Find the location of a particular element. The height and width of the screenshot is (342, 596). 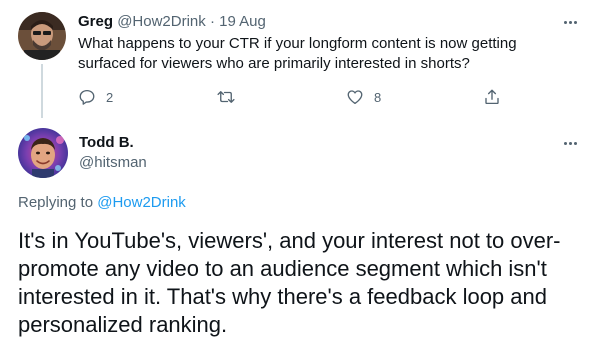

retweet-button is located at coordinates (226, 97).